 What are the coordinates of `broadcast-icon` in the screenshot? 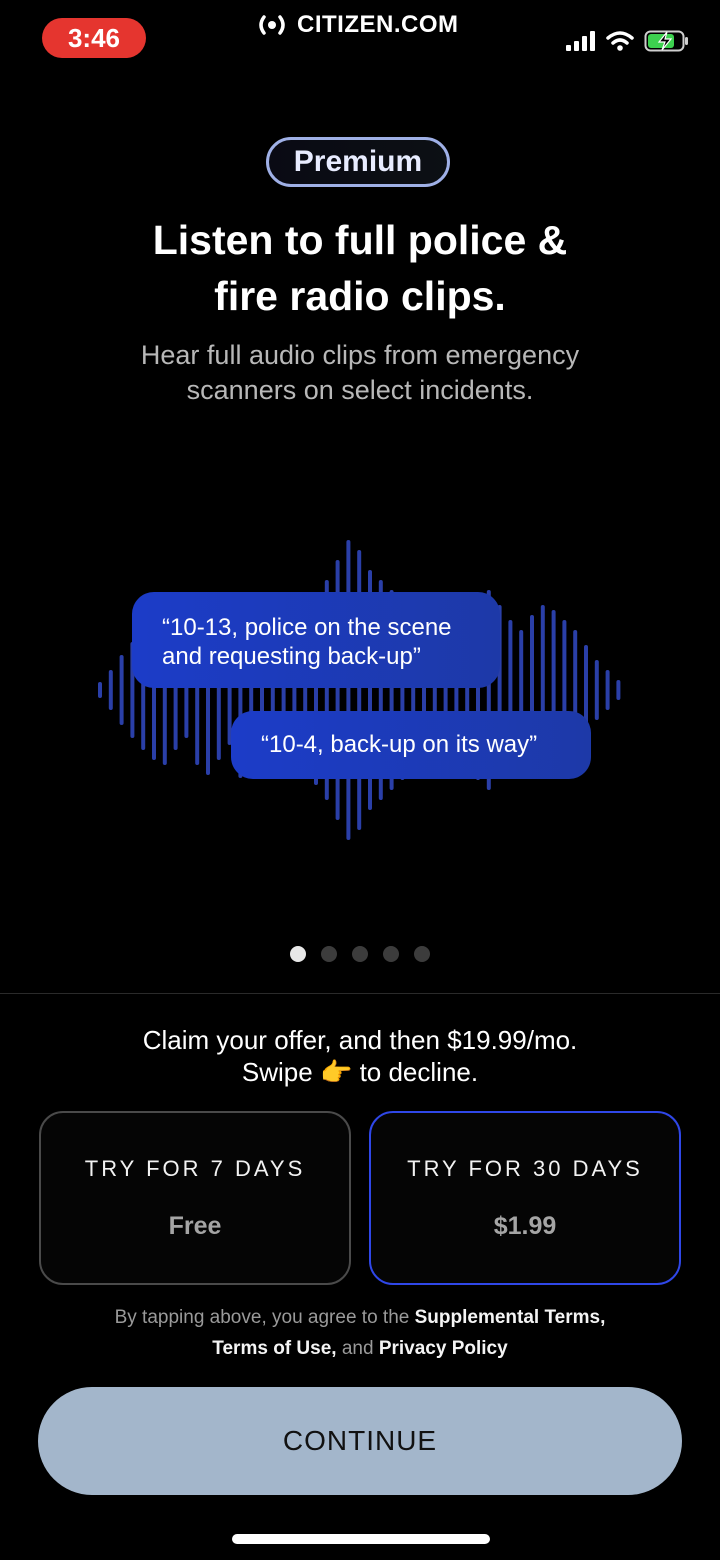 It's located at (272, 25).